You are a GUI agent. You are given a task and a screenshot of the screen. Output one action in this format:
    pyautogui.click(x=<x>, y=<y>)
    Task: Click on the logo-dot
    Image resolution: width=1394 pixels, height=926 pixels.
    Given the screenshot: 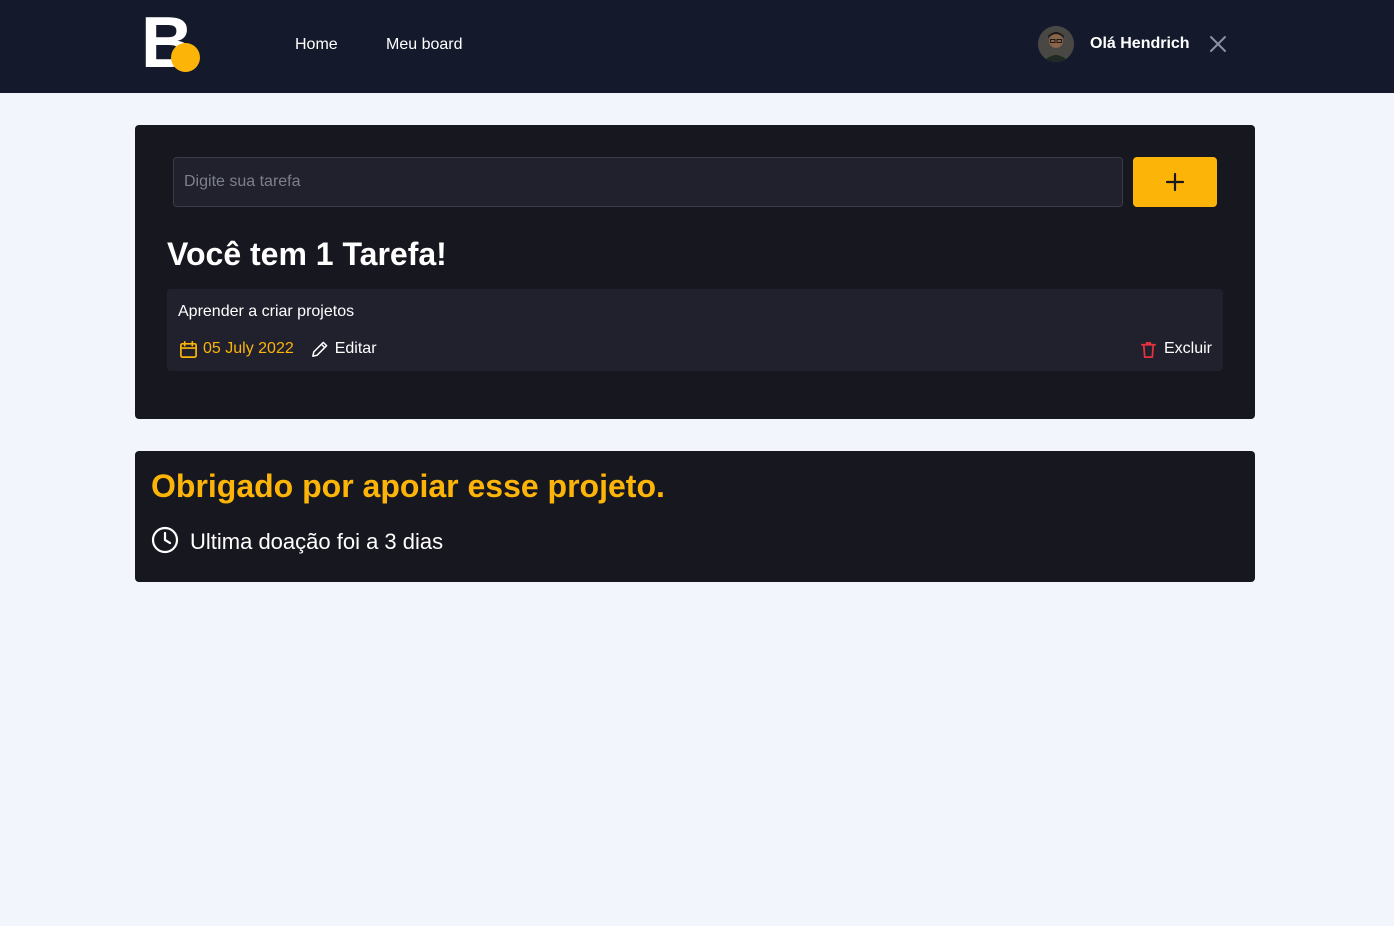 What is the action you would take?
    pyautogui.click(x=185, y=57)
    